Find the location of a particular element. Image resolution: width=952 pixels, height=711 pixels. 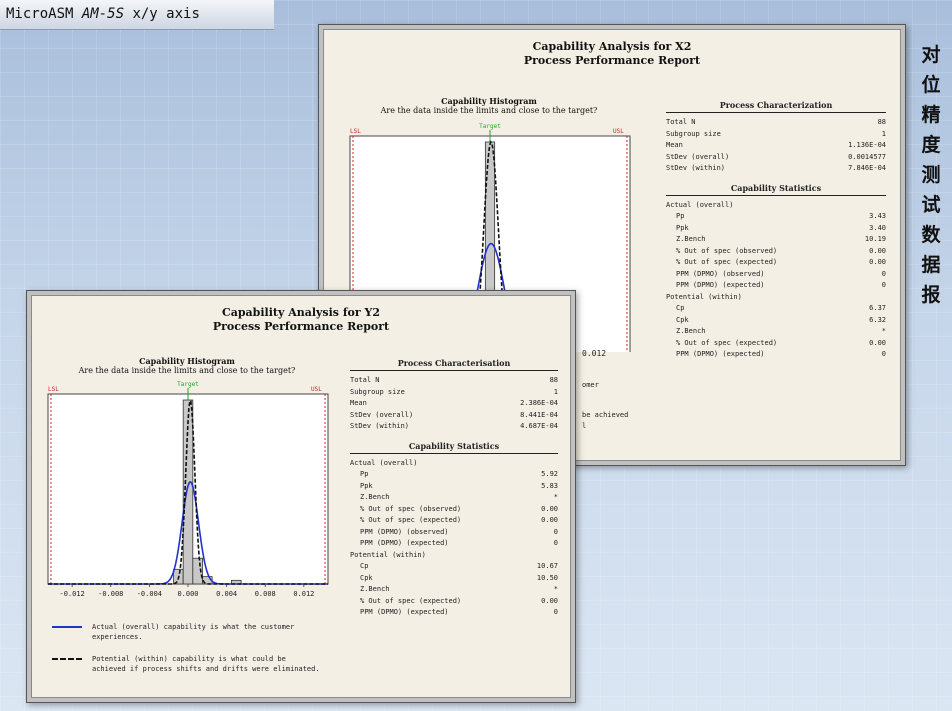

caption-char: 位 is located at coordinates (931, 85).